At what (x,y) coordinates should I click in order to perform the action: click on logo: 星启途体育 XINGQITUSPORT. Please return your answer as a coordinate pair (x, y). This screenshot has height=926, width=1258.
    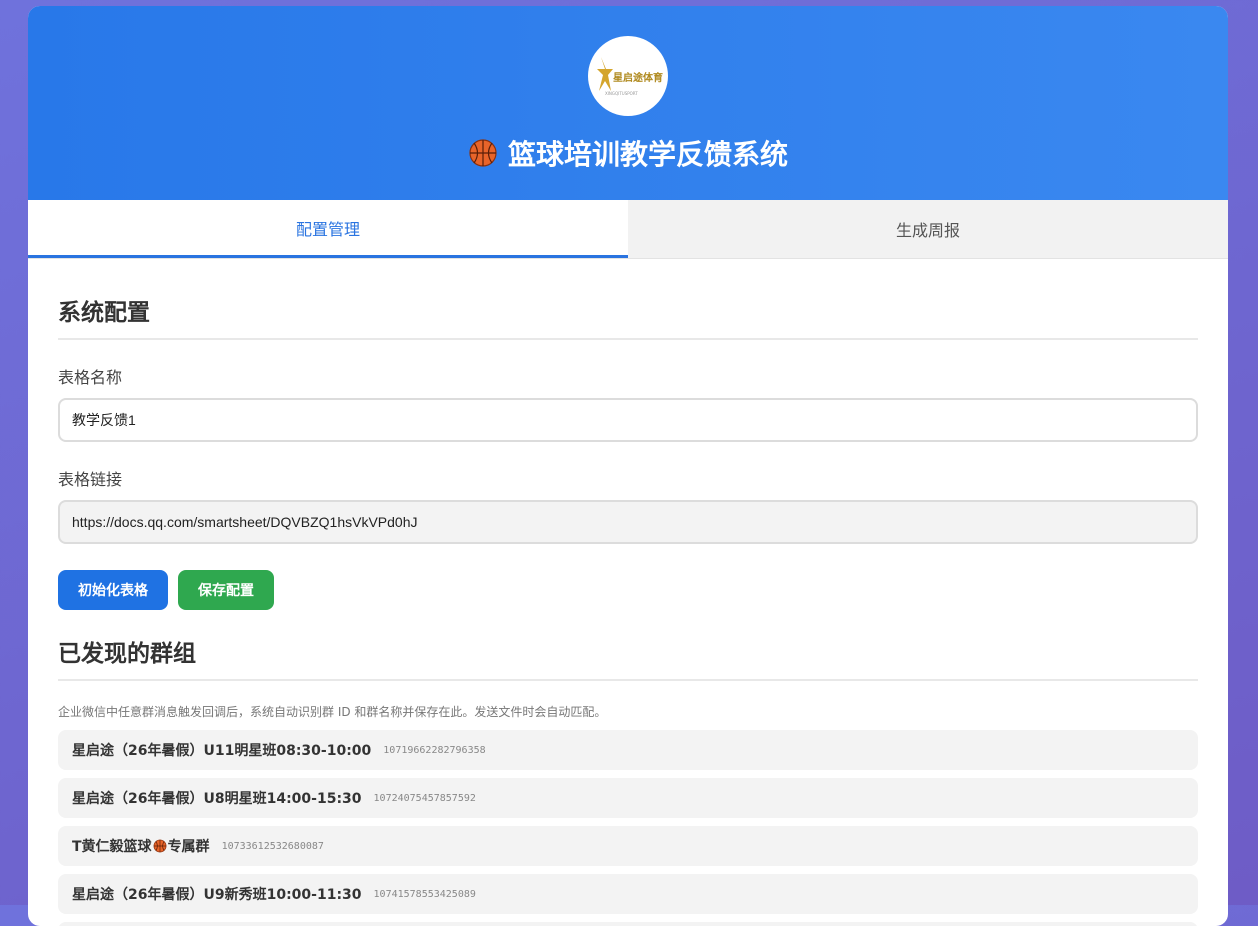
    Looking at the image, I should click on (628, 76).